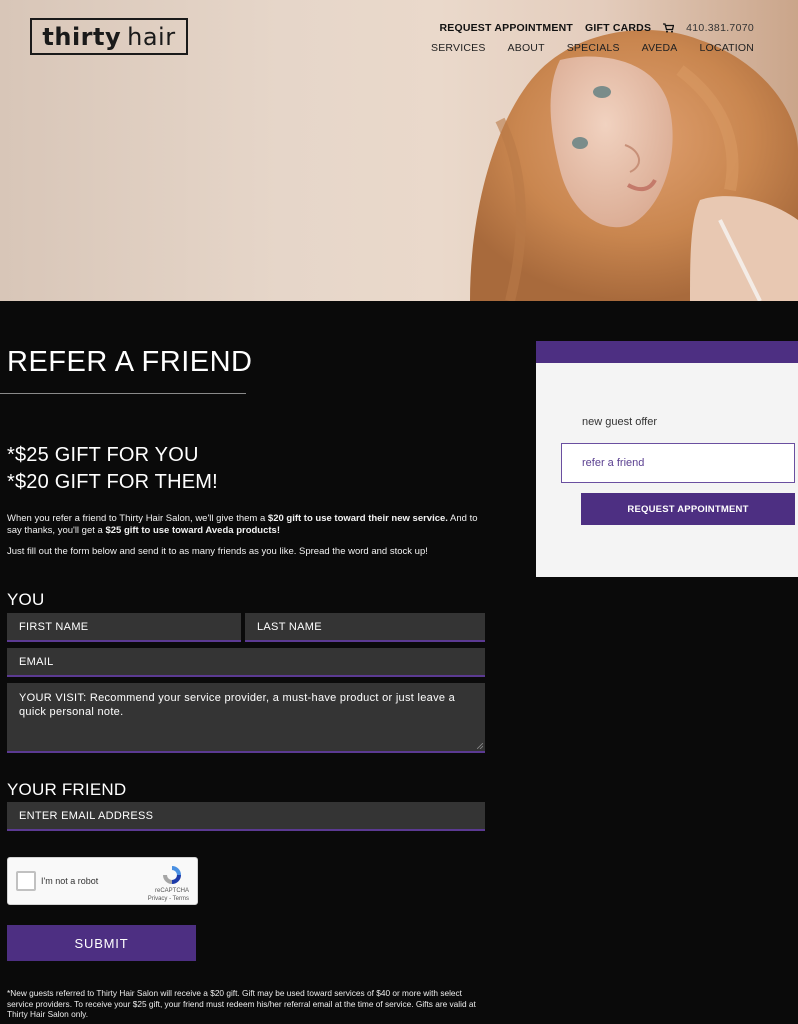  Describe the element at coordinates (103, 455) in the screenshot. I see `gift-for-you: *$25 GIFT FOR YOU` at that location.